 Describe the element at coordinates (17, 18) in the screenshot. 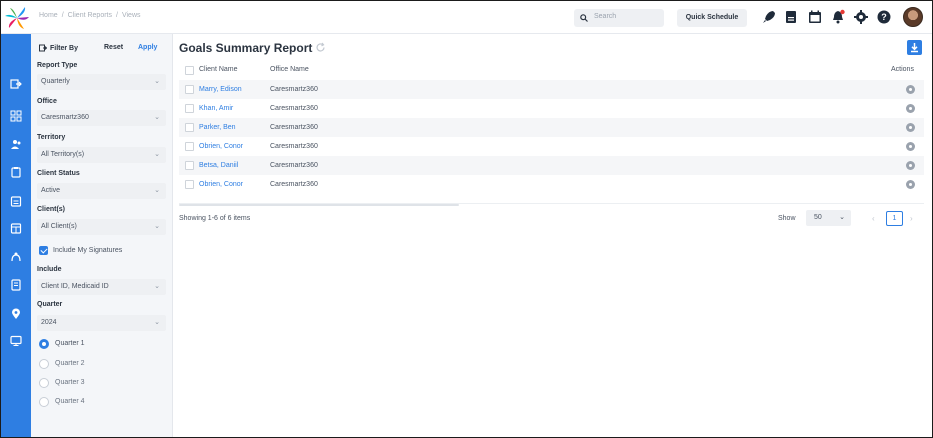

I see `app-logo` at that location.